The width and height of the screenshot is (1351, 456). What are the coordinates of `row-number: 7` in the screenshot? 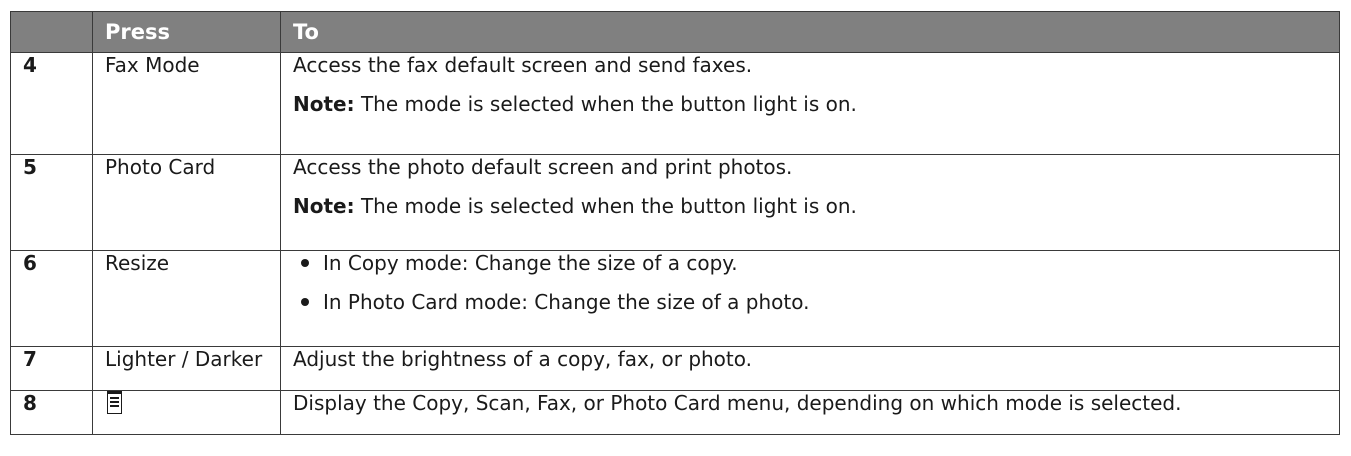 It's located at (51, 368).